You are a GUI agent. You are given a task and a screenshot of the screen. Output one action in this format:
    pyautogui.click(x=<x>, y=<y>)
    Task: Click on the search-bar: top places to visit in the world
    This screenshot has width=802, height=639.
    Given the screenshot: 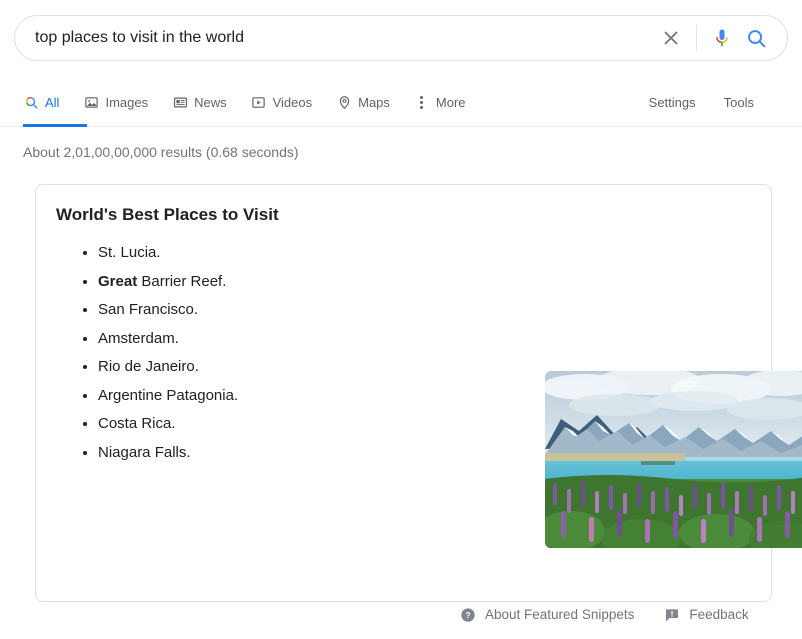 What is the action you would take?
    pyautogui.click(x=401, y=38)
    